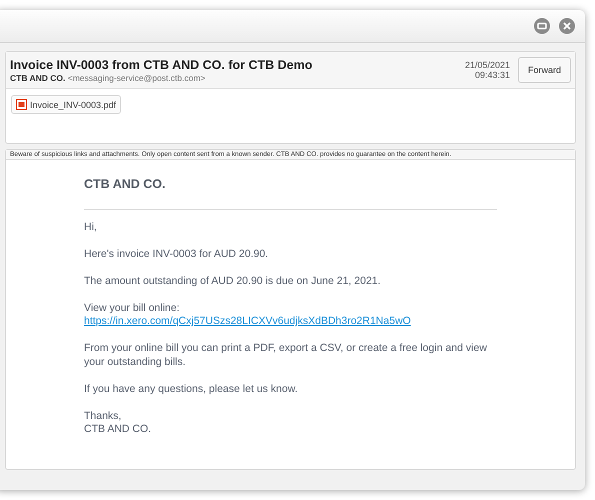 The width and height of the screenshot is (595, 500). What do you see at coordinates (492, 75) in the screenshot?
I see `time: 09:43:31` at bounding box center [492, 75].